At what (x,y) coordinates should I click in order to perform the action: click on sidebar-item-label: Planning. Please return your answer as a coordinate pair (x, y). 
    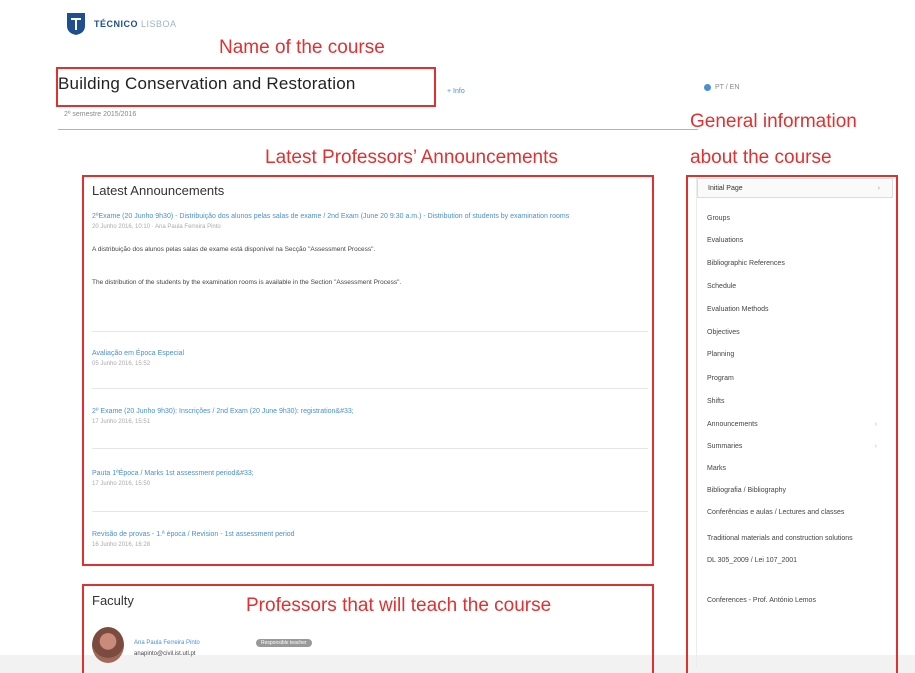
    Looking at the image, I should click on (721, 354).